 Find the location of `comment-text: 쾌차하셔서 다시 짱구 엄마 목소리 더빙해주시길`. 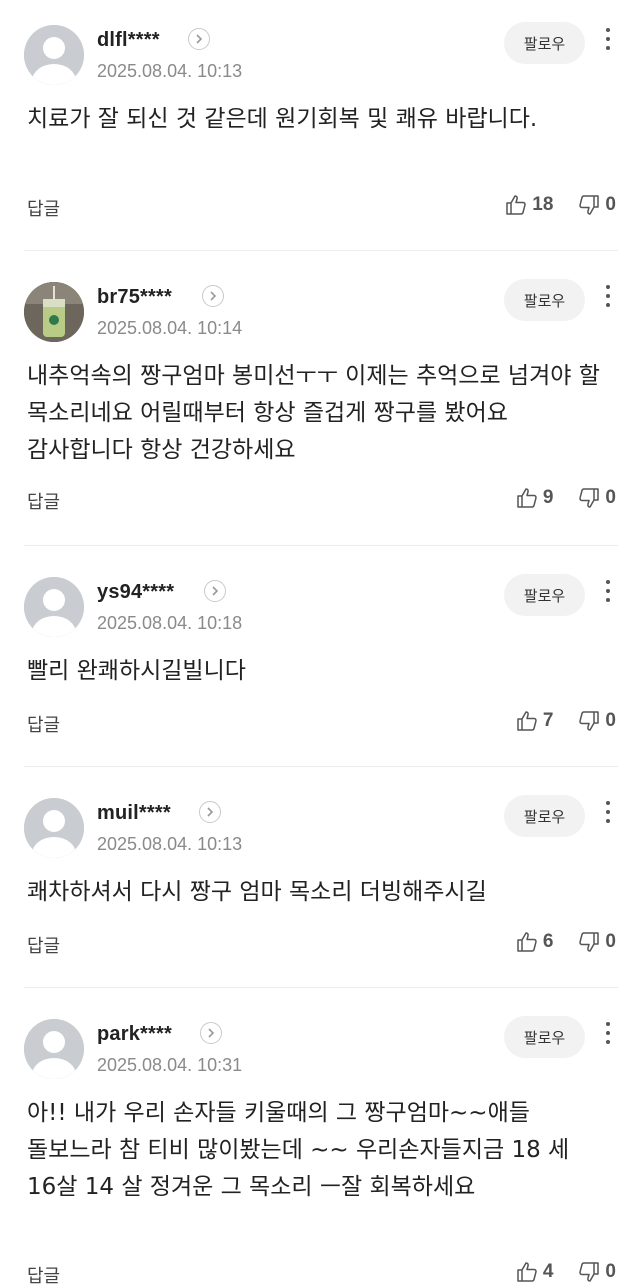

comment-text: 쾌차하셔서 다시 짱구 엄마 목소리 더빙해주시길 is located at coordinates (257, 892).